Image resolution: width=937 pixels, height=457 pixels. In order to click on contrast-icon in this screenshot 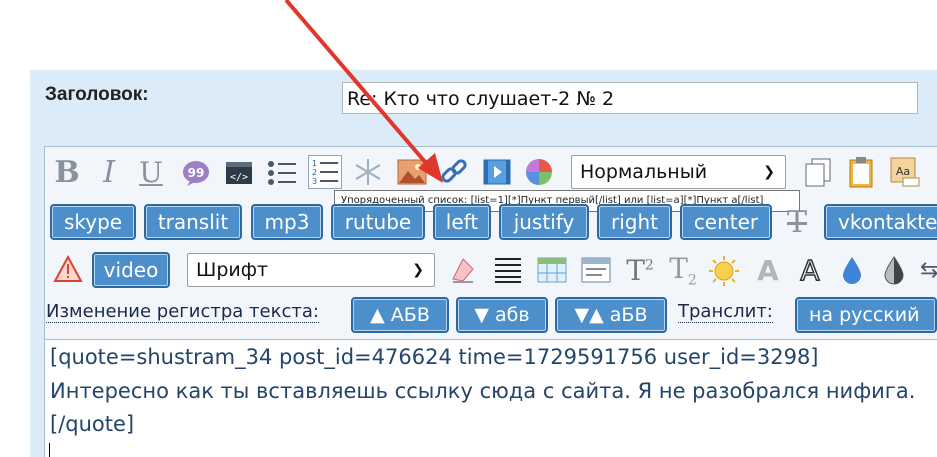, I will do `click(894, 270)`.